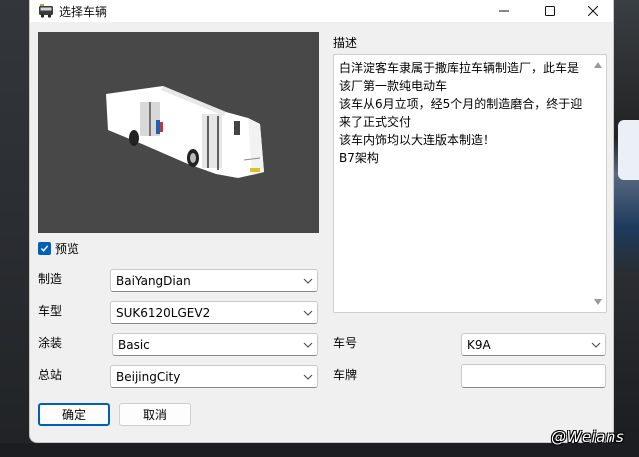 The width and height of the screenshot is (639, 457). What do you see at coordinates (479, 344) in the screenshot?
I see `vehicle-number-value: K9A` at bounding box center [479, 344].